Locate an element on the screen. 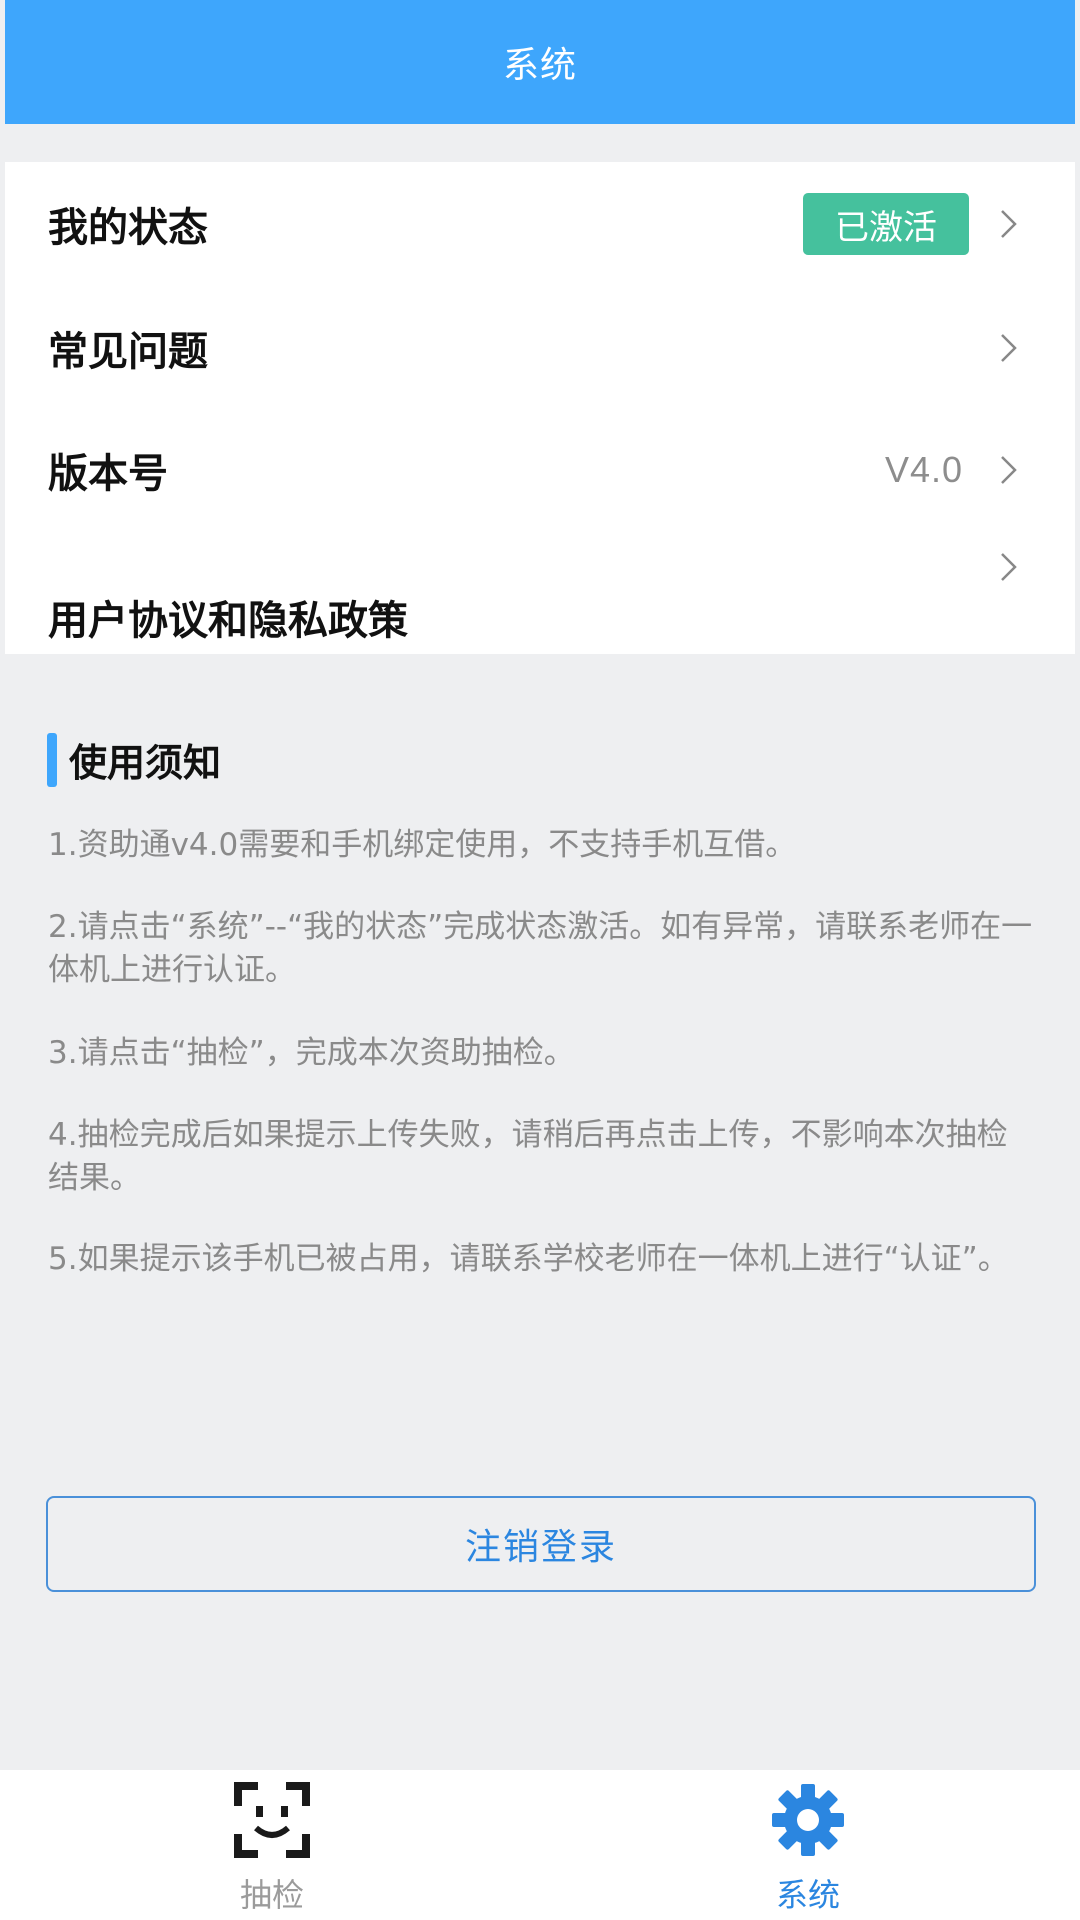 The height and width of the screenshot is (1920, 1080). notice-item: 1.资助通v4.0需要和手机绑定使用，不支持手机互借。 is located at coordinates (422, 845).